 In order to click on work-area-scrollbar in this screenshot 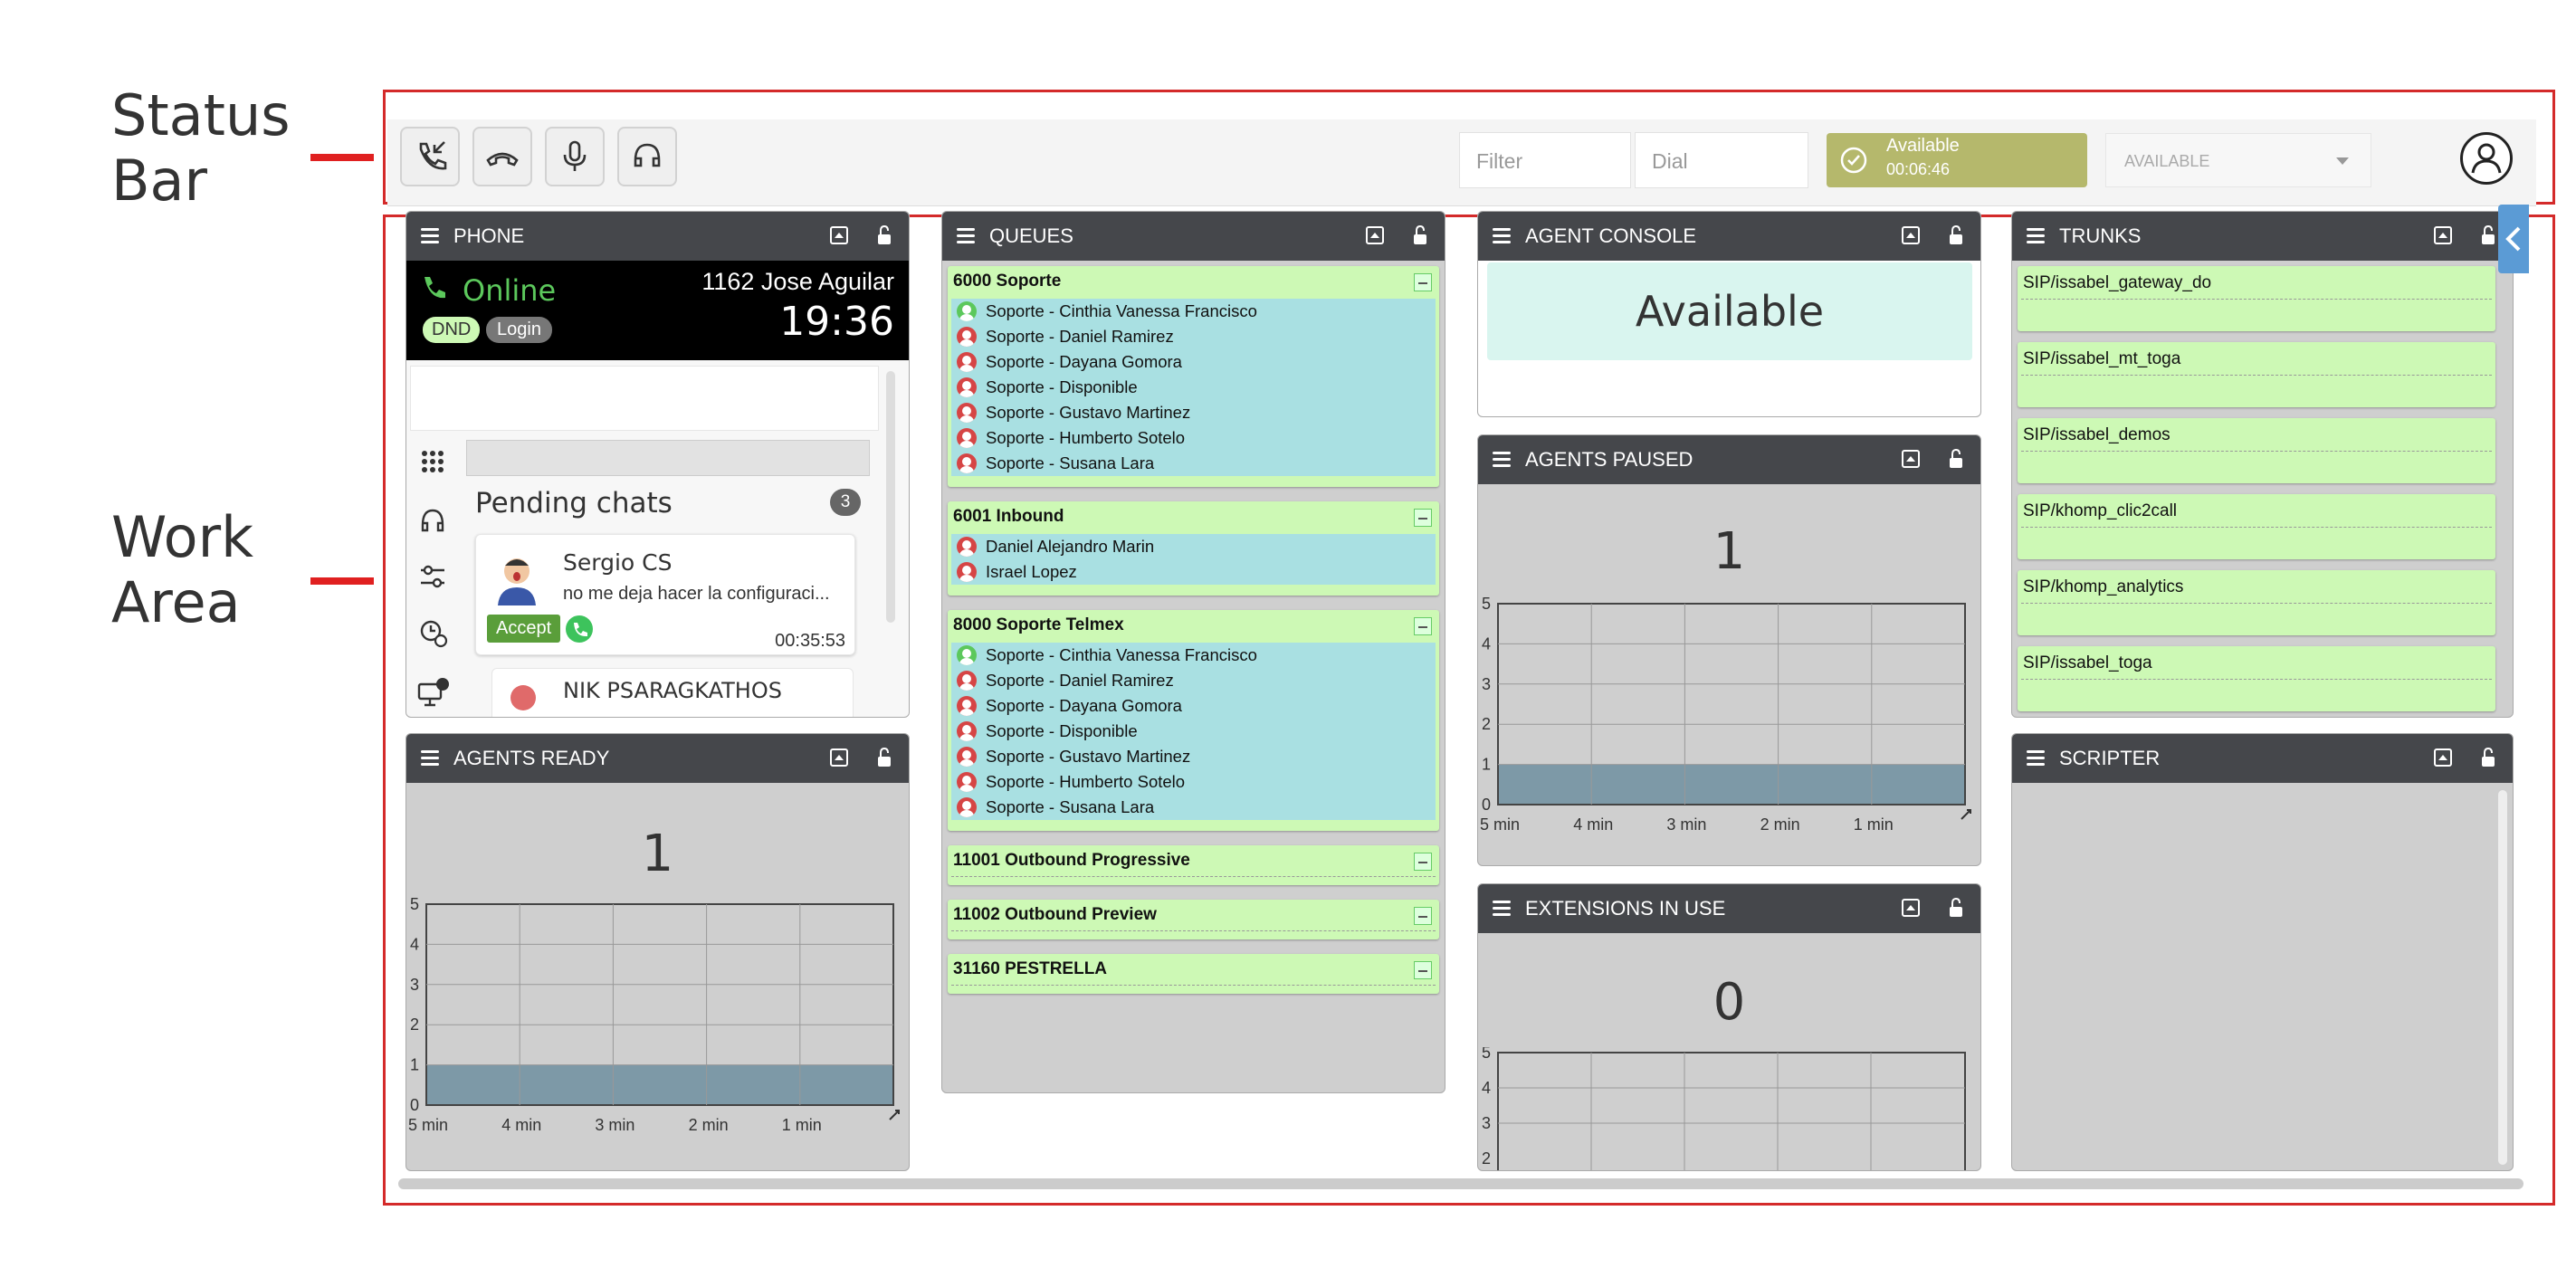, I will do `click(1461, 1183)`.